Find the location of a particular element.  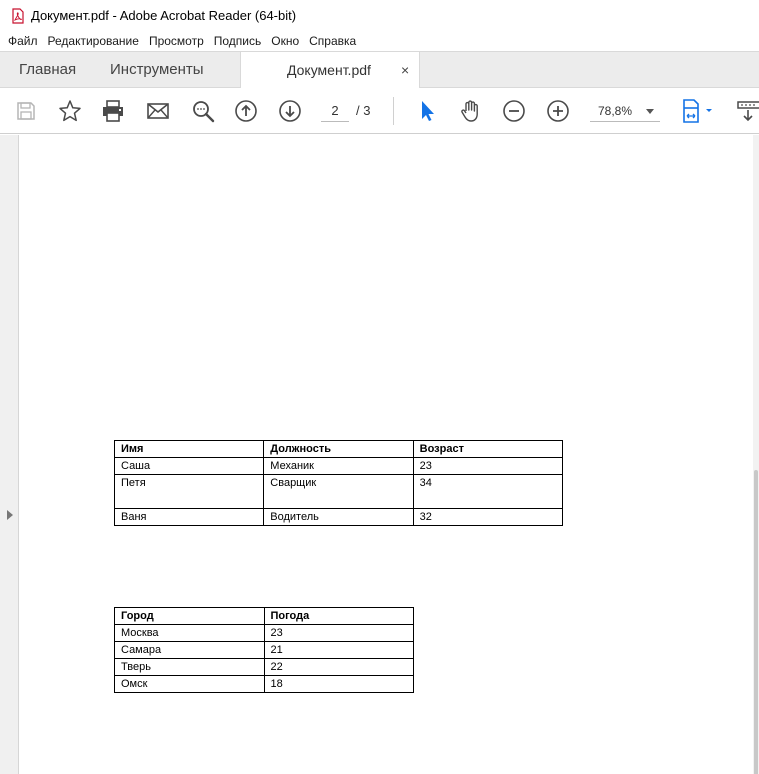

page-total: / 3 is located at coordinates (363, 110).